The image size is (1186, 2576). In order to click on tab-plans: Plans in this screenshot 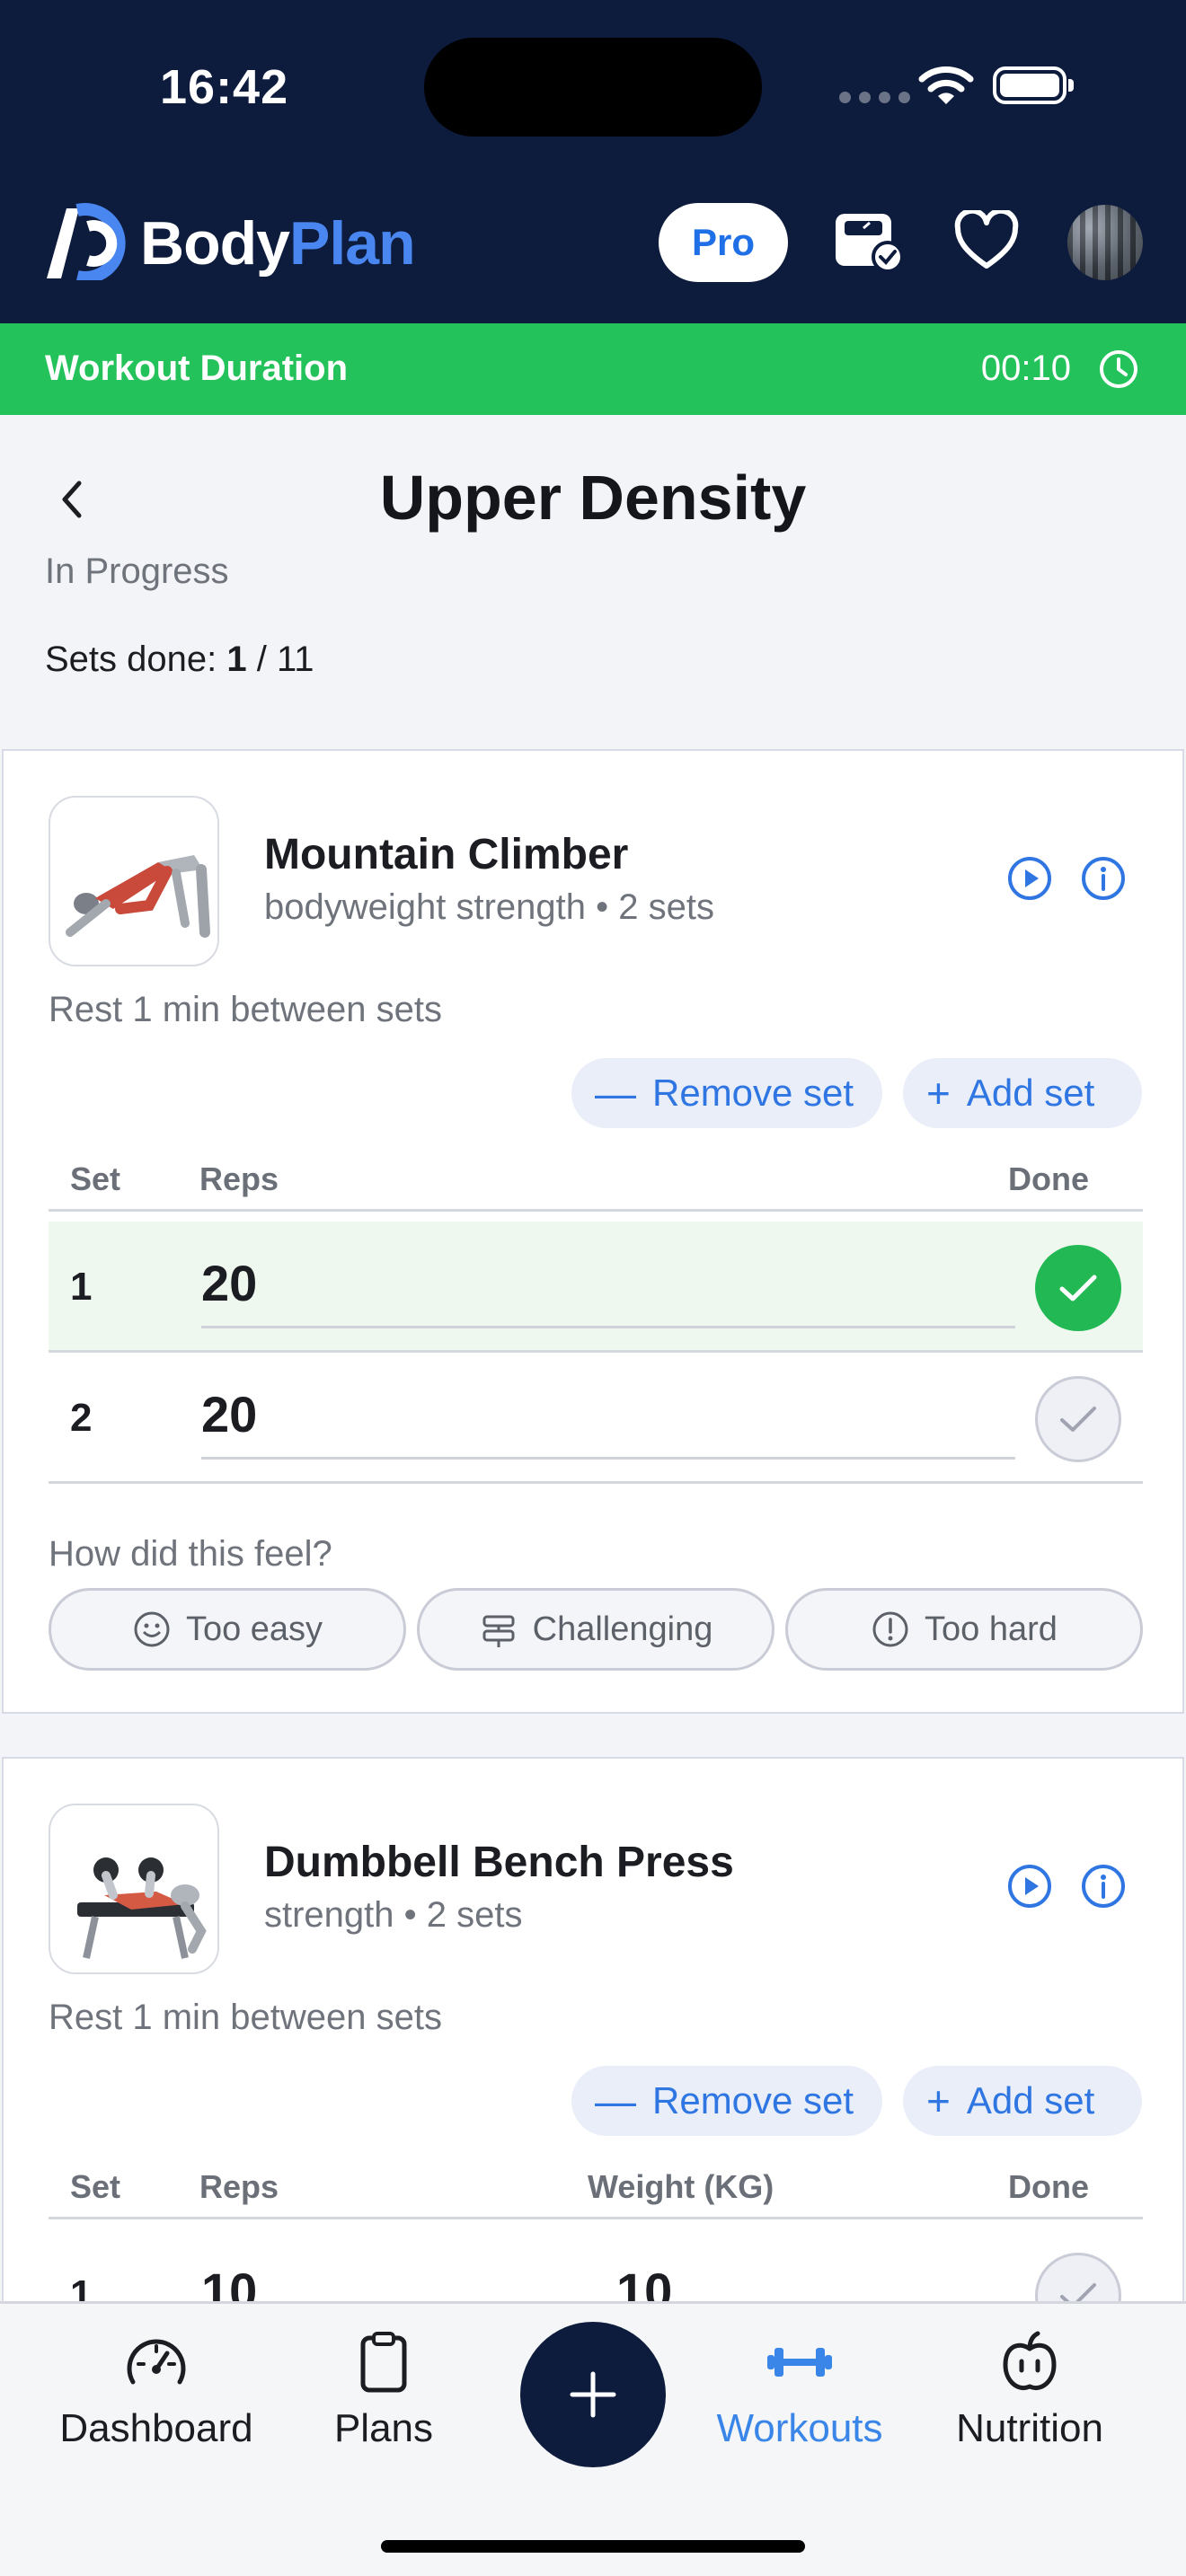, I will do `click(383, 2391)`.